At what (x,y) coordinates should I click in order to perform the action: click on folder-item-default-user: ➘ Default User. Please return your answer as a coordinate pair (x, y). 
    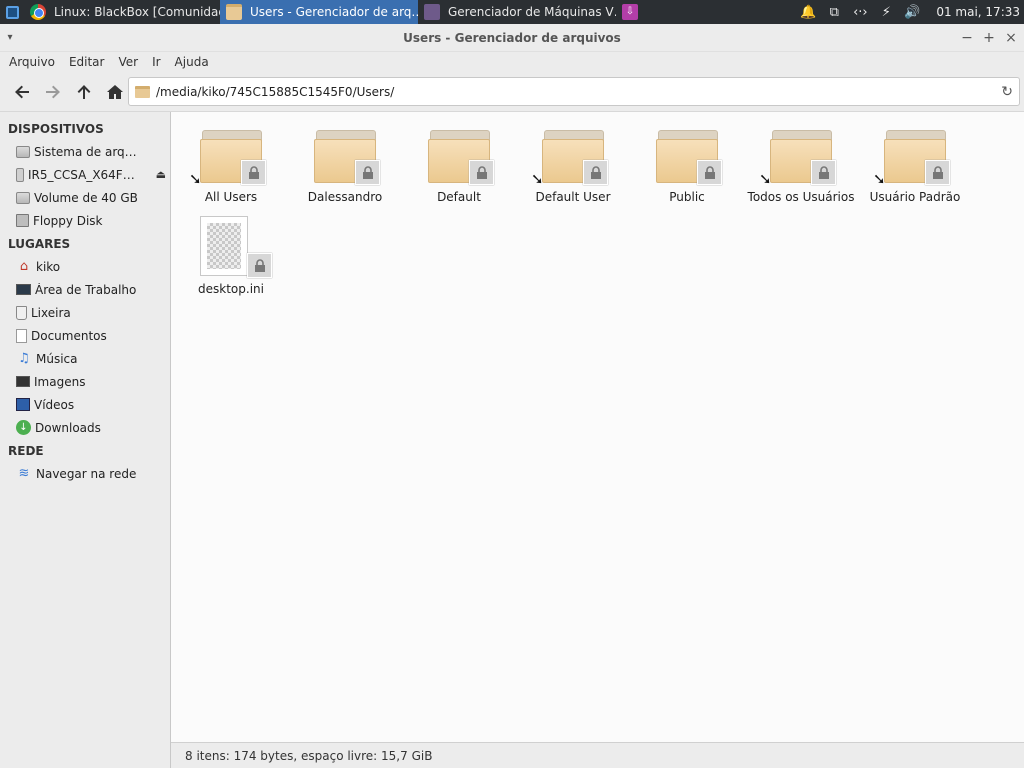
    Looking at the image, I should click on (573, 158).